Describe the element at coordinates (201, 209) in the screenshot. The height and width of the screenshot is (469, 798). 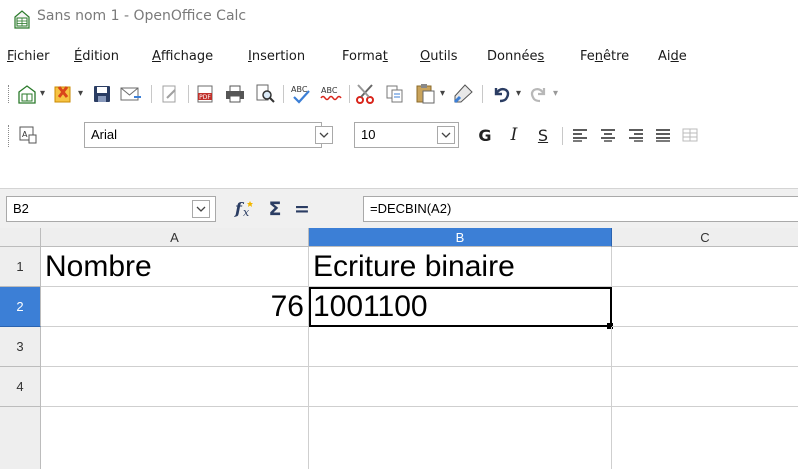
I see `name-box-dropdown-icon` at that location.